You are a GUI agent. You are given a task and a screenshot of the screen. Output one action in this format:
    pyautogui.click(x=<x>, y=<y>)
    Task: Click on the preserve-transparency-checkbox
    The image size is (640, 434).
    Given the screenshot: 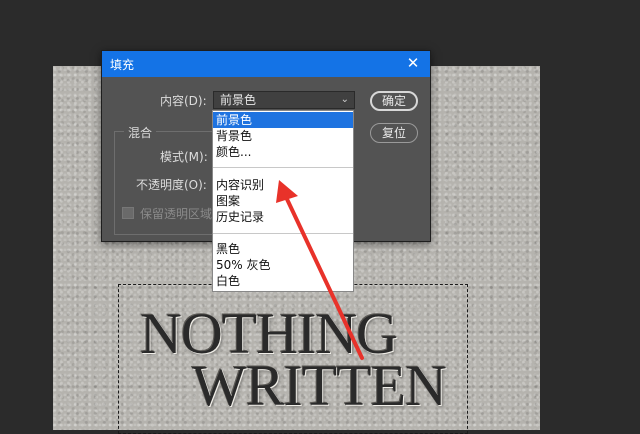 What is the action you would take?
    pyautogui.click(x=128, y=213)
    